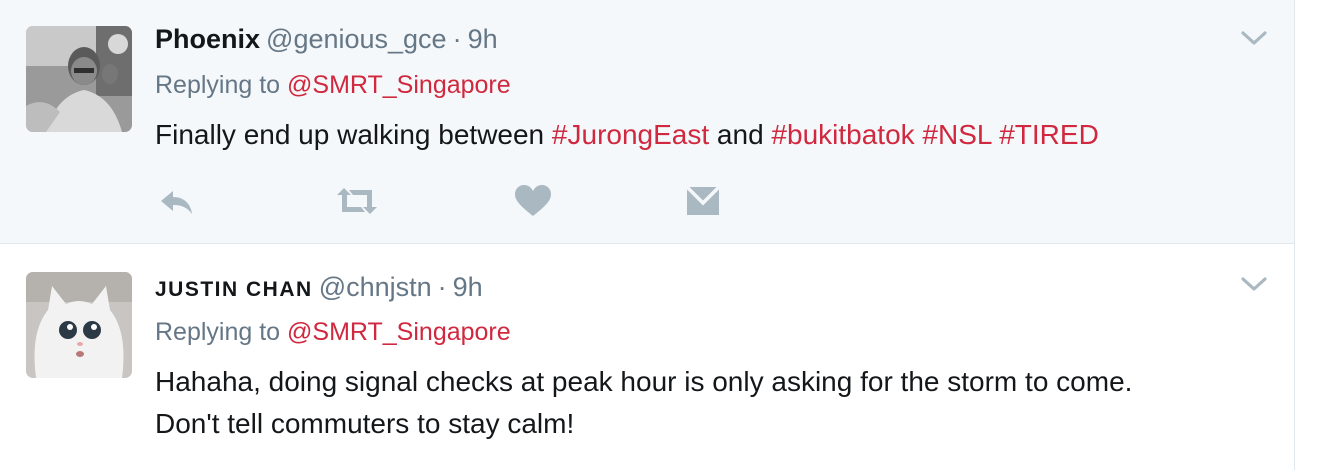 The image size is (1321, 470). I want to click on retweet-icon, so click(356, 201).